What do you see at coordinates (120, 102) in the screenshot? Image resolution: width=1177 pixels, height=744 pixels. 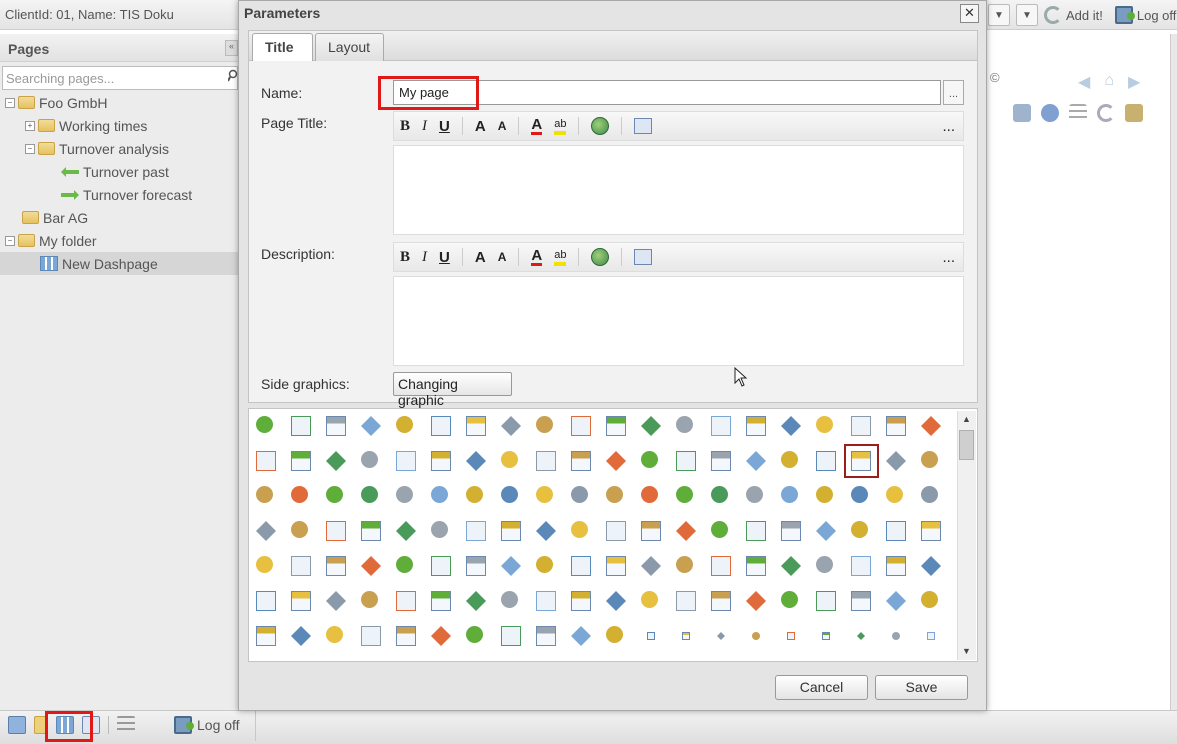 I see `tree-item-foo-gmbh: − Foo GmbH` at bounding box center [120, 102].